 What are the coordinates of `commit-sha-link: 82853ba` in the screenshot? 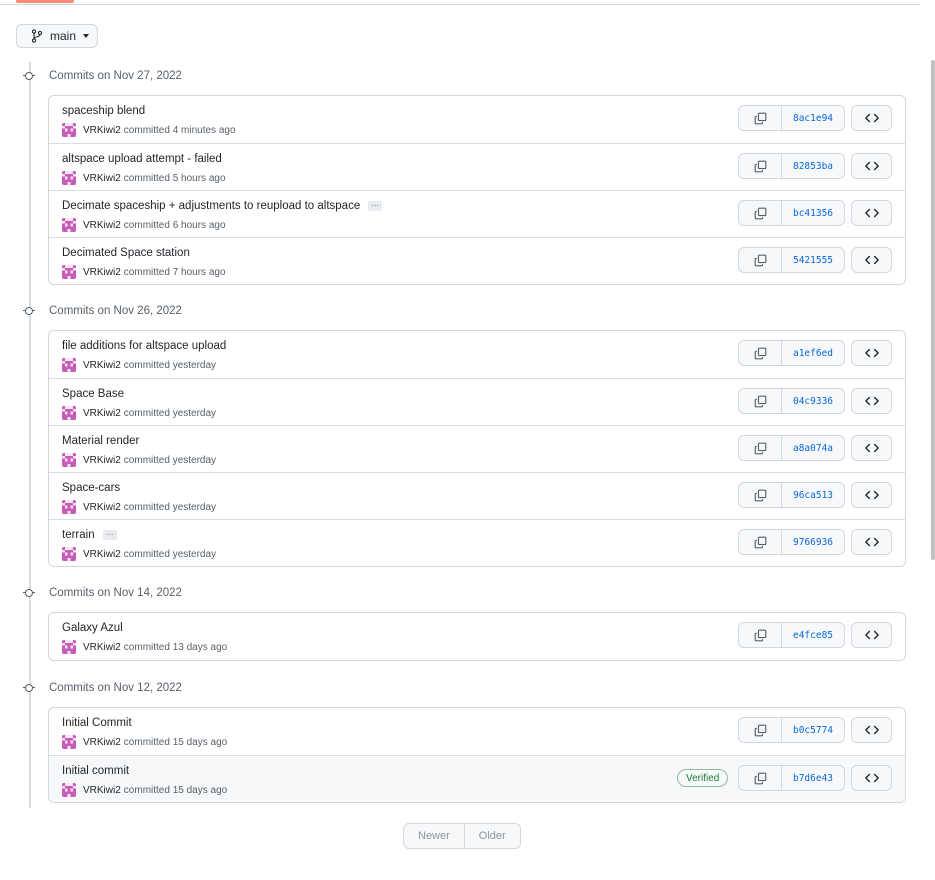 It's located at (813, 166).